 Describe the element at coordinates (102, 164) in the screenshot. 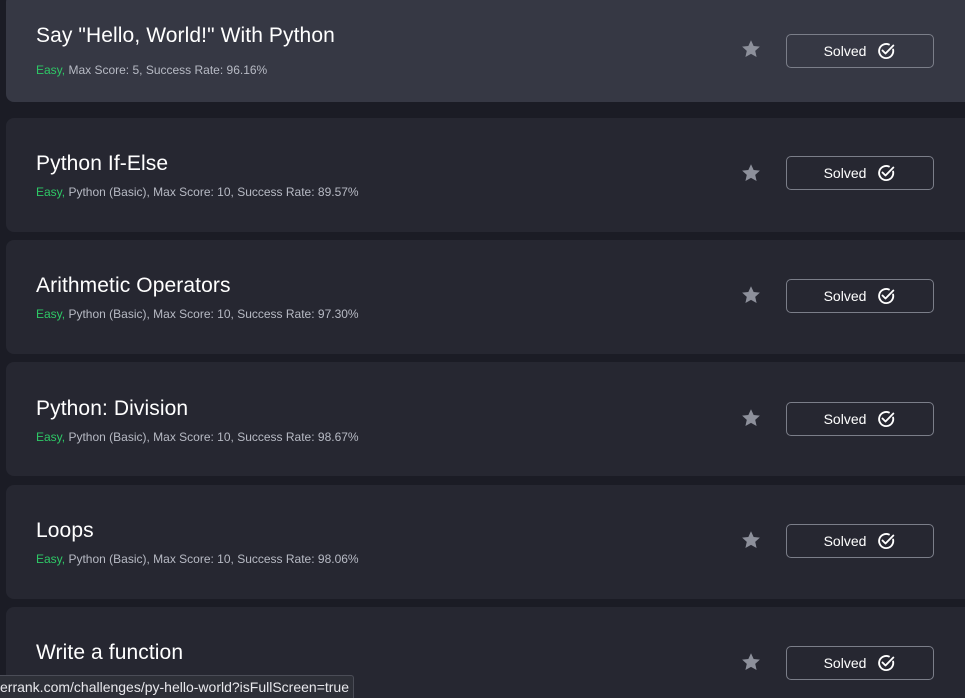

I see `challenge-title: Python If-Else` at that location.